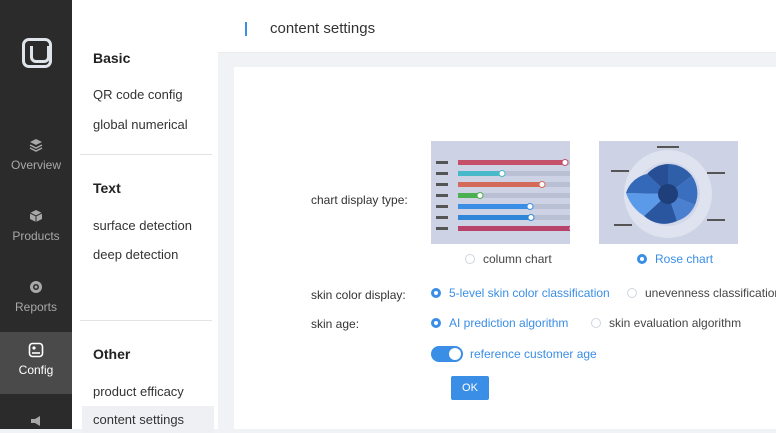 The image size is (776, 433). I want to click on nav-reports-label: Reports, so click(36, 307).